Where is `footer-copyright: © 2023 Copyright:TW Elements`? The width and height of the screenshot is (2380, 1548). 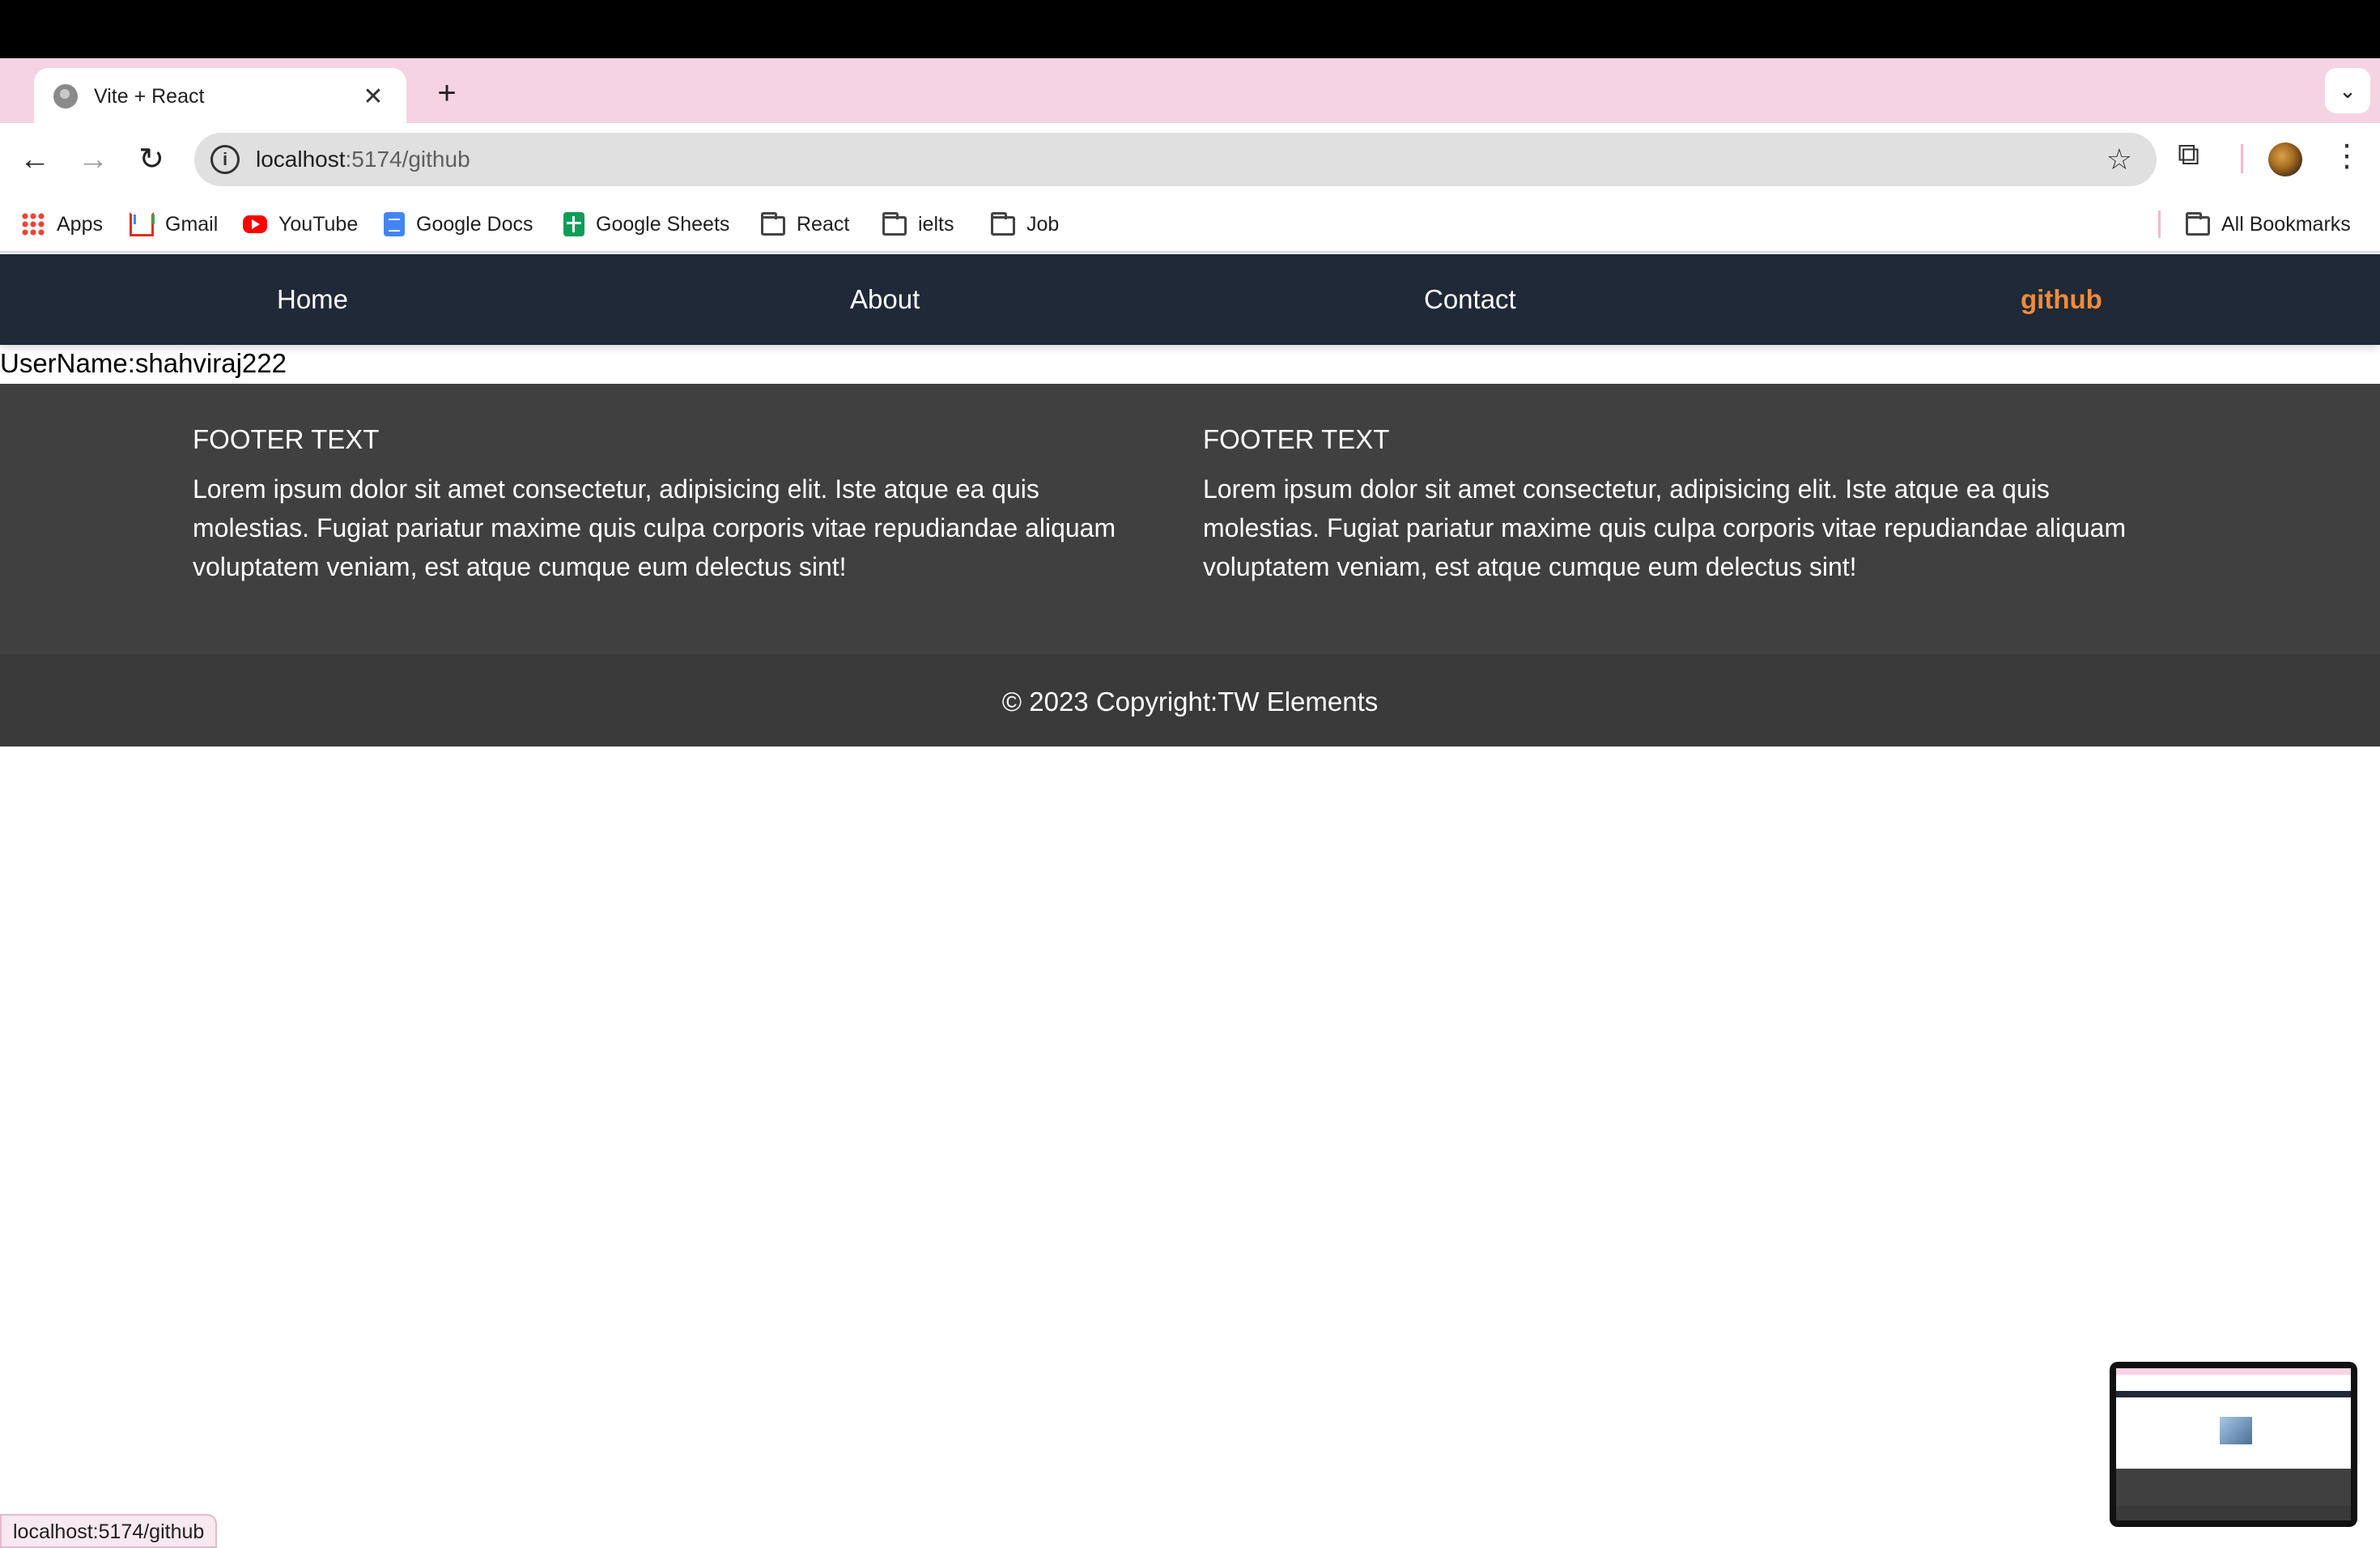 footer-copyright: © 2023 Copyright:TW Elements is located at coordinates (1190, 700).